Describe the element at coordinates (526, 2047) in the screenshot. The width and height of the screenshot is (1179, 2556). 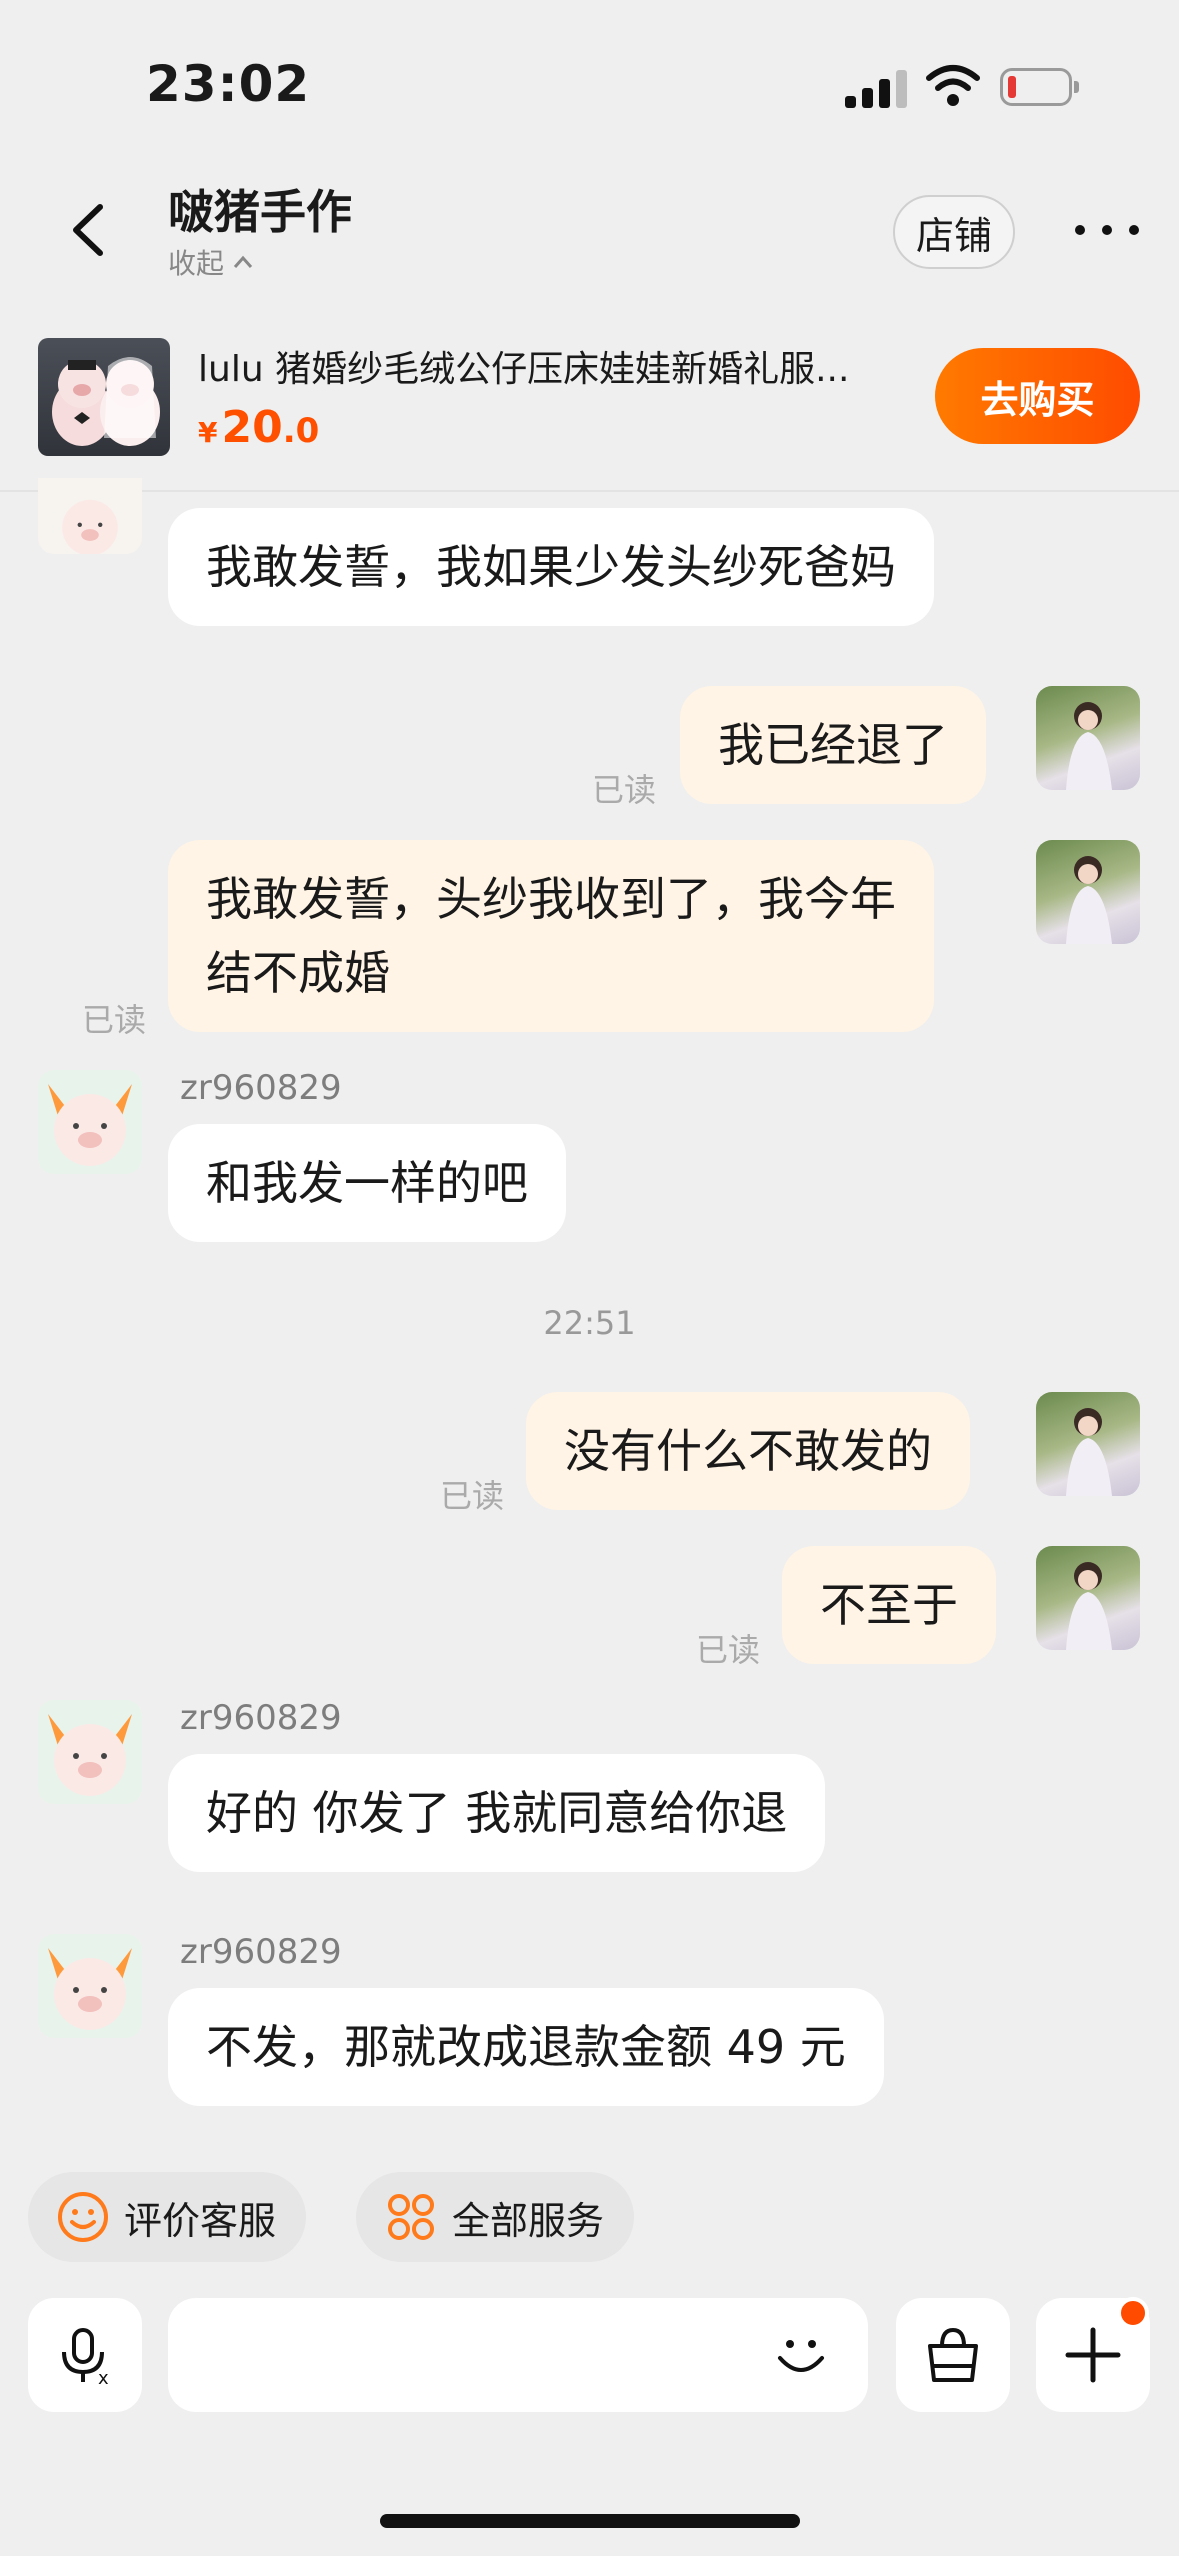
I see `message-bubble-incoming: 不发，那就改成退款金额 49 元` at that location.